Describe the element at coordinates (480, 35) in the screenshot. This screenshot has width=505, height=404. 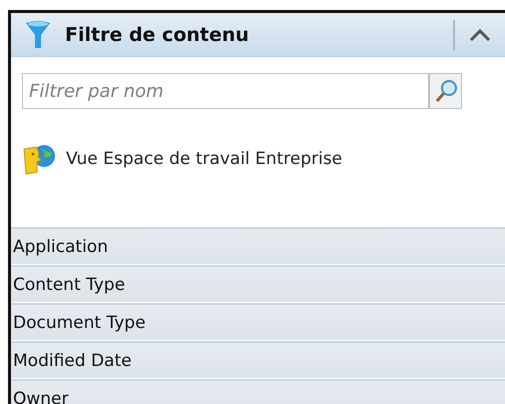
I see `chevron-icon` at that location.